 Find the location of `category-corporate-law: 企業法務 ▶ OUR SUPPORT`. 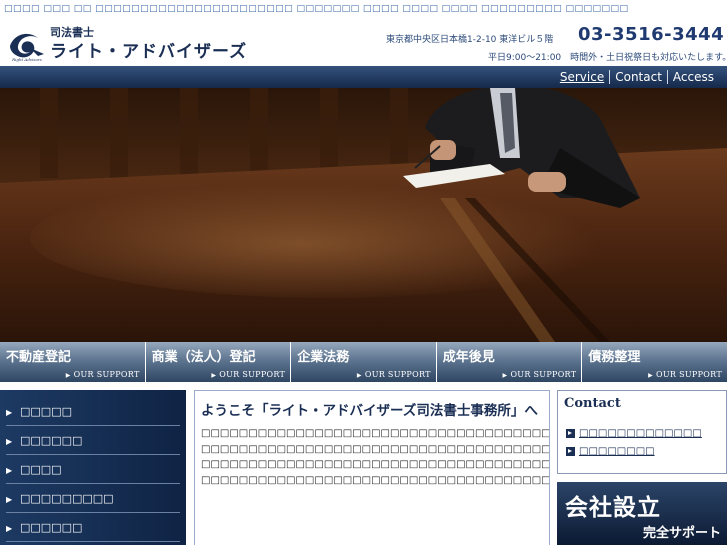

category-corporate-law: 企業法務 ▶ OUR SUPPORT is located at coordinates (364, 362).